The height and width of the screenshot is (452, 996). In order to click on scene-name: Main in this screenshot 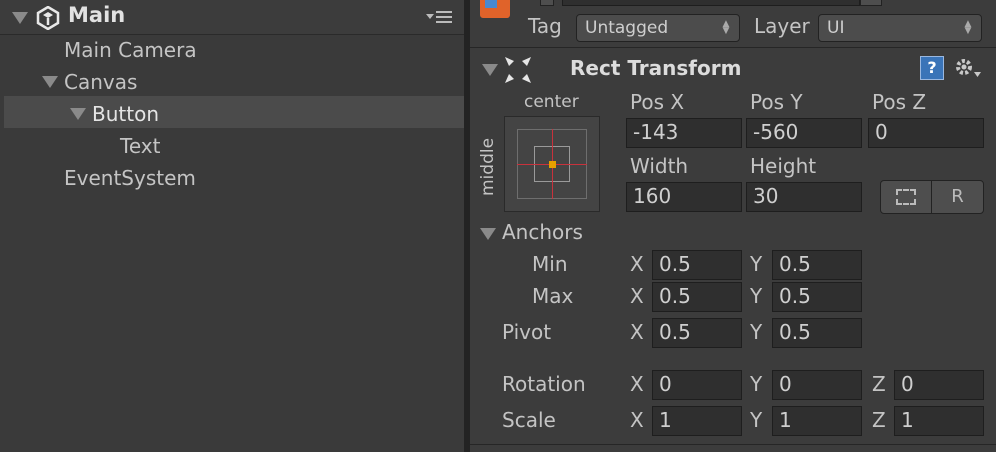, I will do `click(97, 15)`.